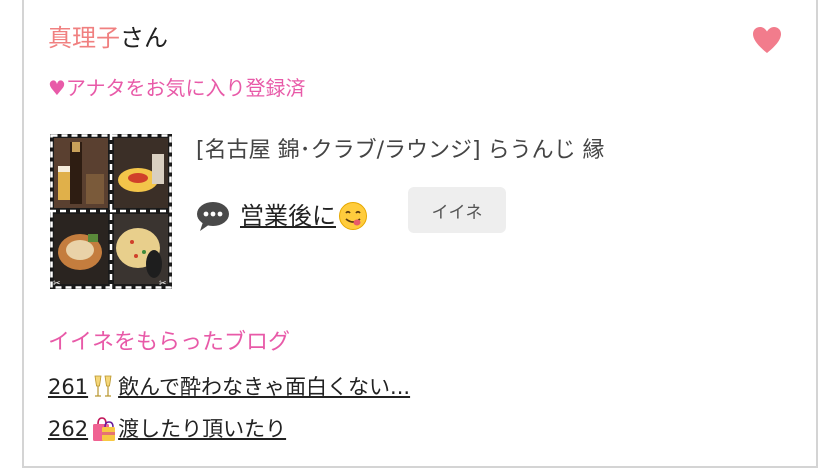 The width and height of the screenshot is (840, 470). Describe the element at coordinates (213, 216) in the screenshot. I see `speech-bubble-icon` at that location.